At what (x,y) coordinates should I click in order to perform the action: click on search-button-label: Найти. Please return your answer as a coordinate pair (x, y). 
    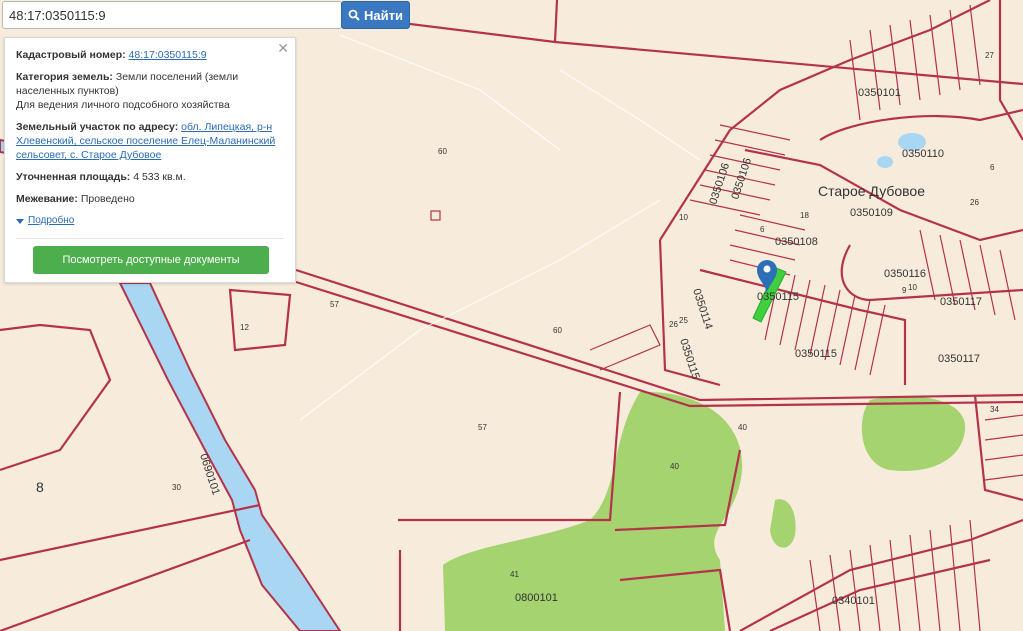
    Looking at the image, I should click on (383, 15).